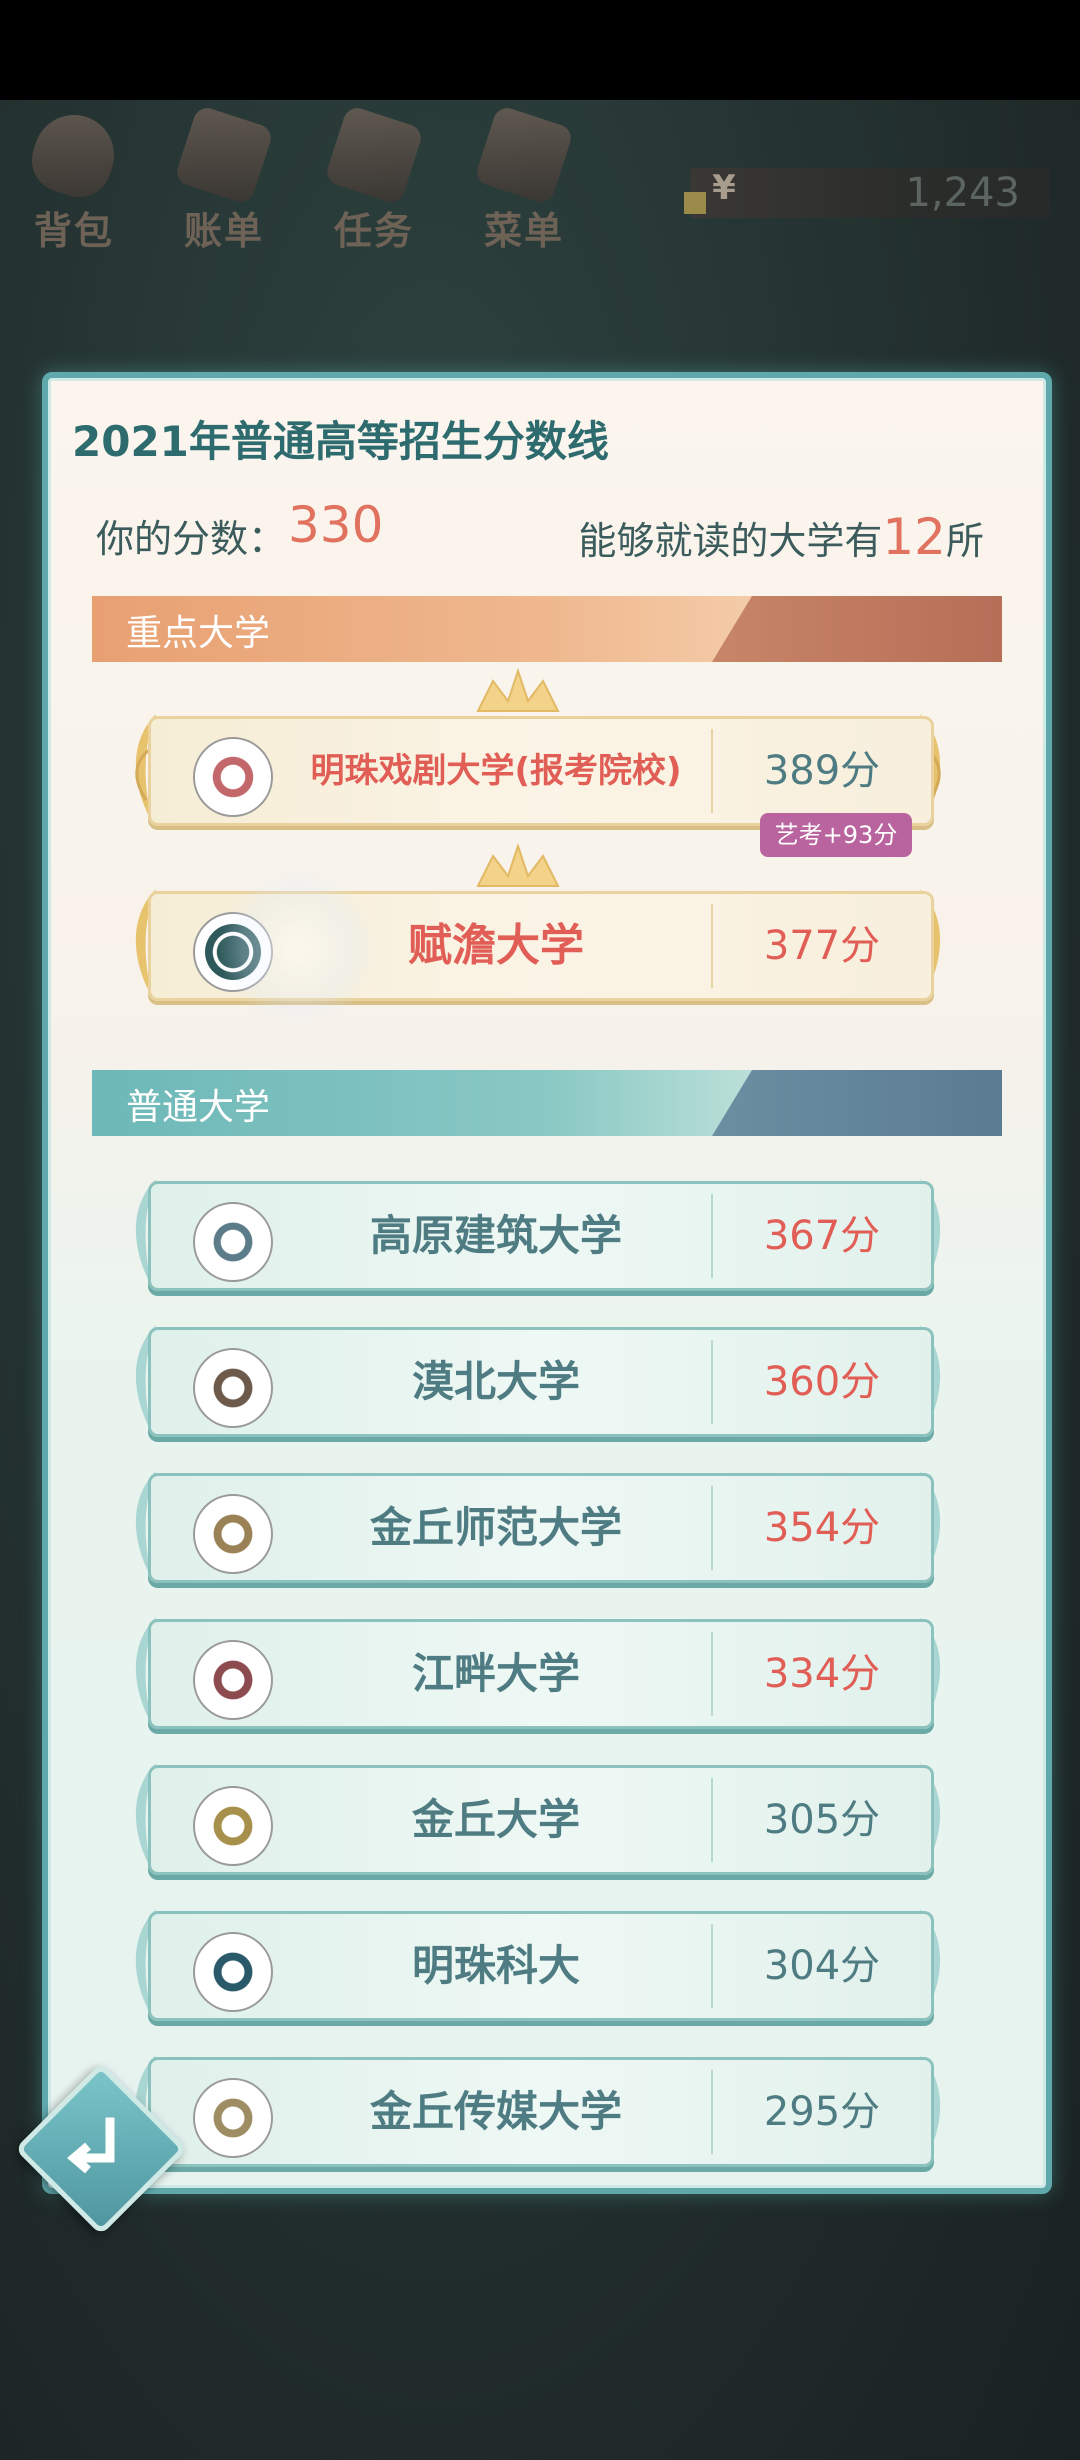 The height and width of the screenshot is (2460, 1080). Describe the element at coordinates (547, 1103) in the screenshot. I see `section-header-normal: 普通大学` at that location.